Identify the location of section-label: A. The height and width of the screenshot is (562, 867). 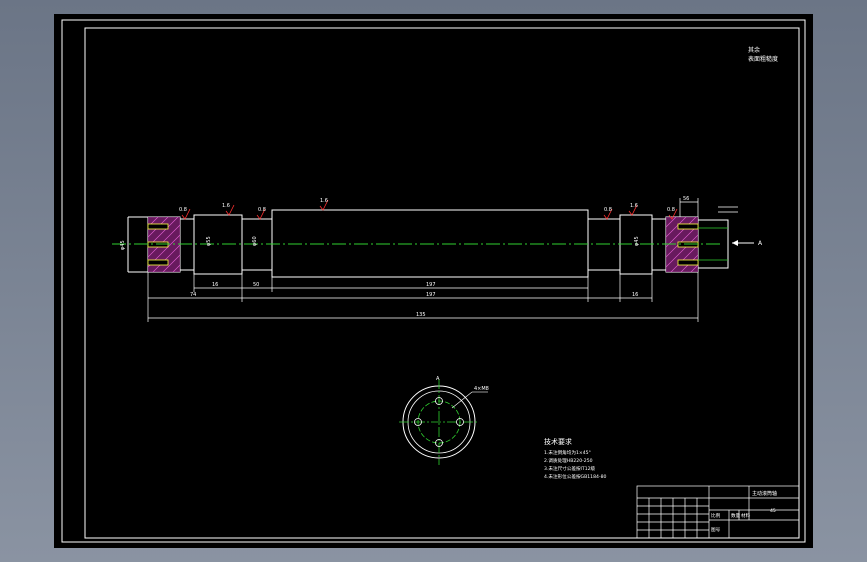
(438, 379).